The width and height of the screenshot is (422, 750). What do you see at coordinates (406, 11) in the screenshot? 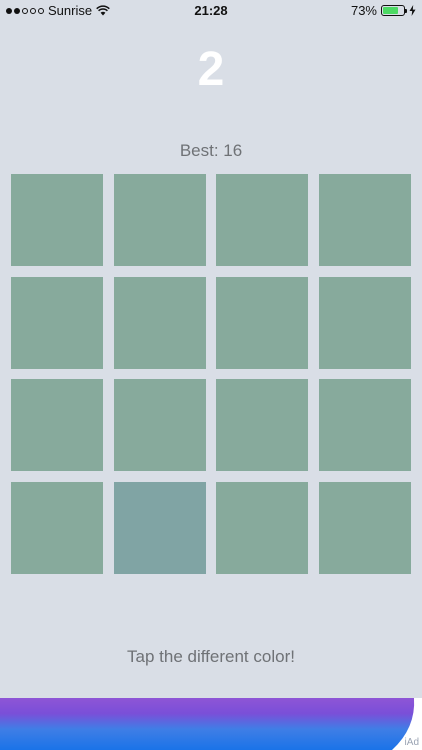
I see `battery-nub` at bounding box center [406, 11].